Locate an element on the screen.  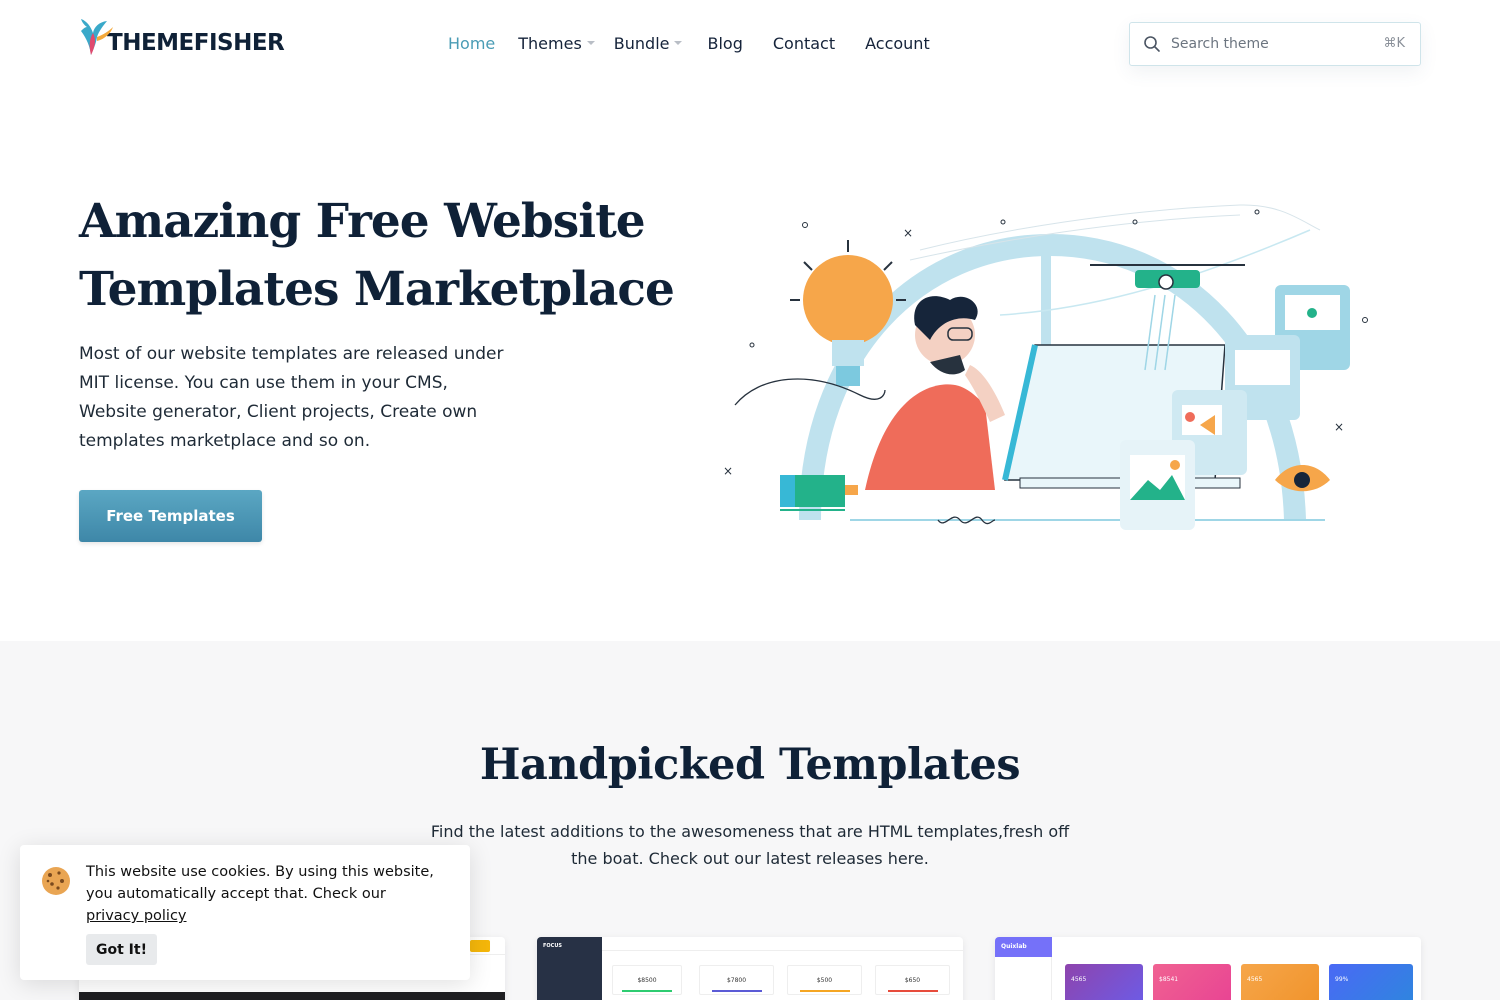
lightbulb-icon is located at coordinates (848, 313).